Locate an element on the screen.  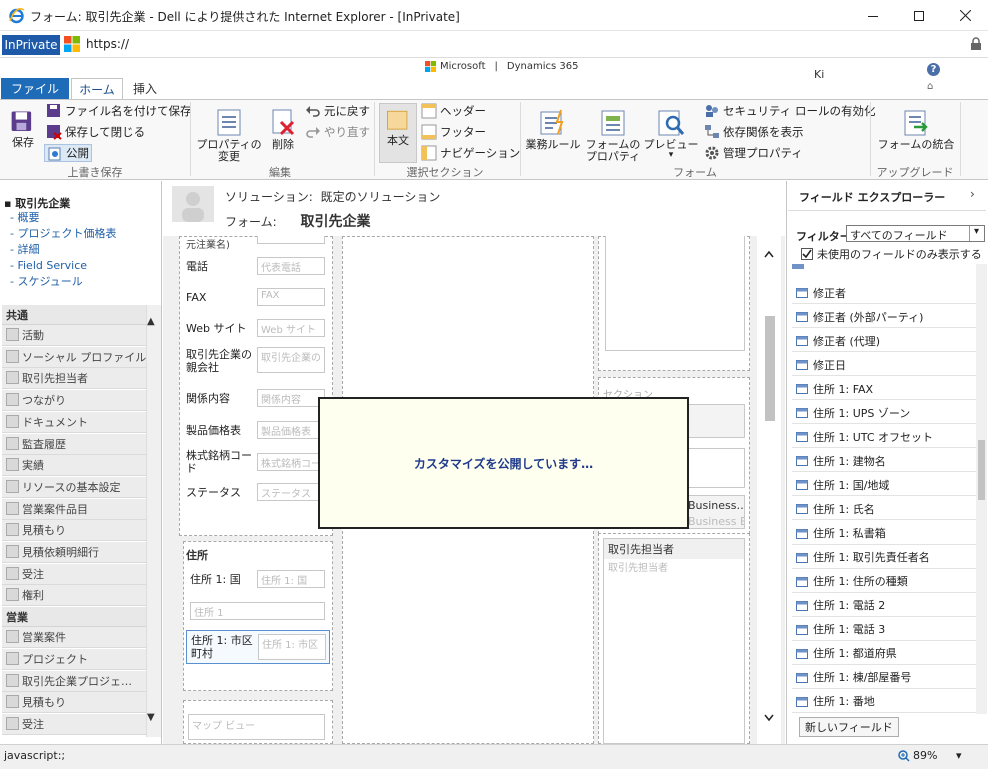
filter-select: すべてのフィールド ▾ is located at coordinates (915, 233).